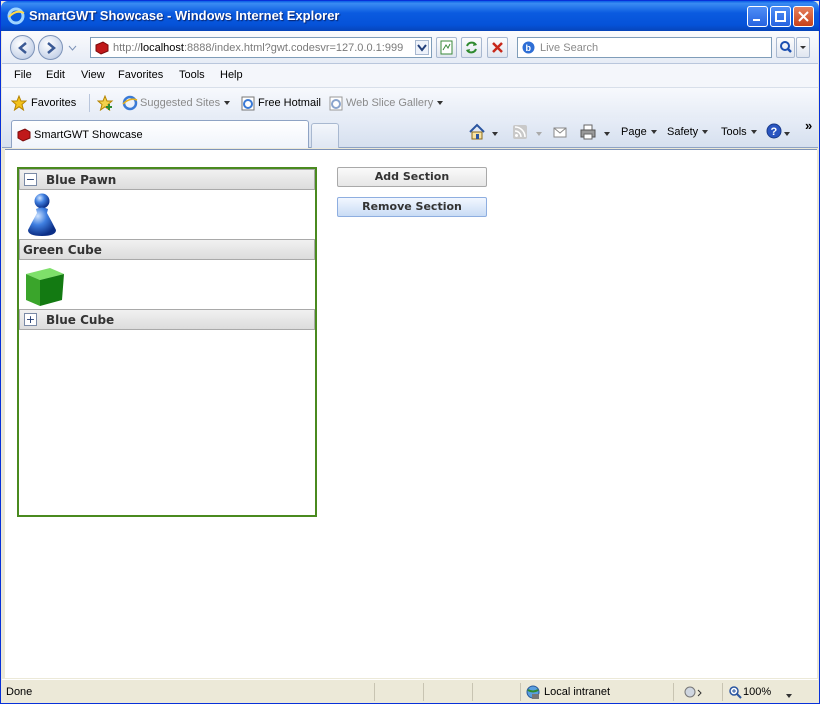  Describe the element at coordinates (607, 134) in the screenshot. I see `print-dropdown-icon` at that location.